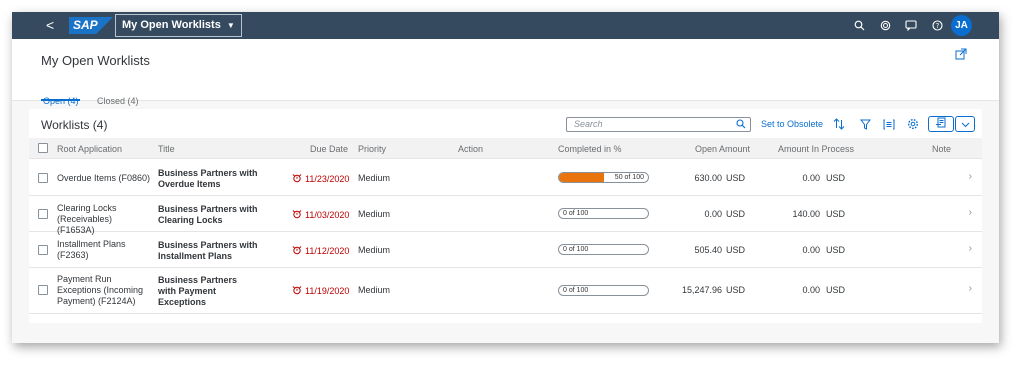  What do you see at coordinates (95, 60) in the screenshot?
I see `page-title: My Open Worklists` at bounding box center [95, 60].